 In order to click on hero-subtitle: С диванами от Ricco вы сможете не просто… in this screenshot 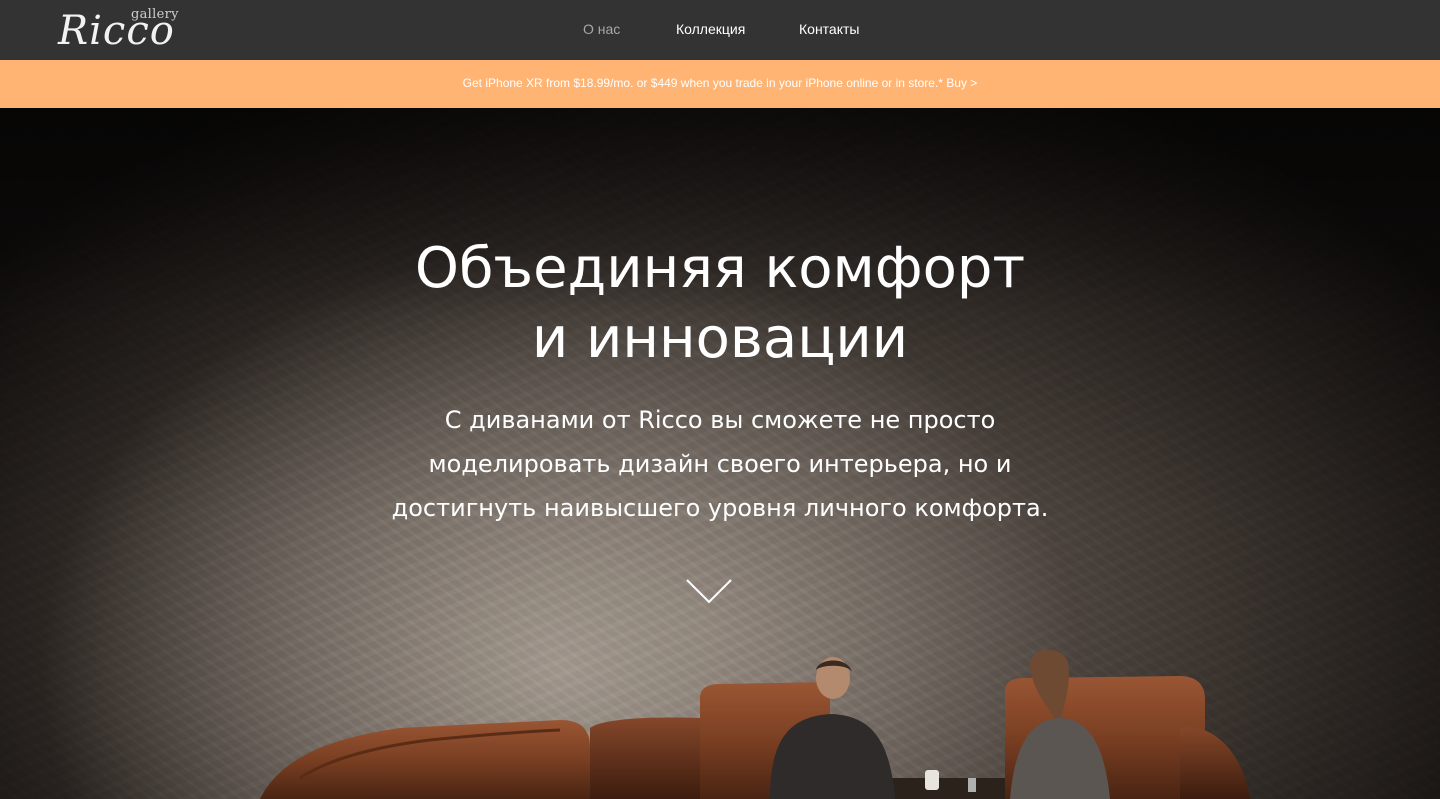, I will do `click(720, 464)`.